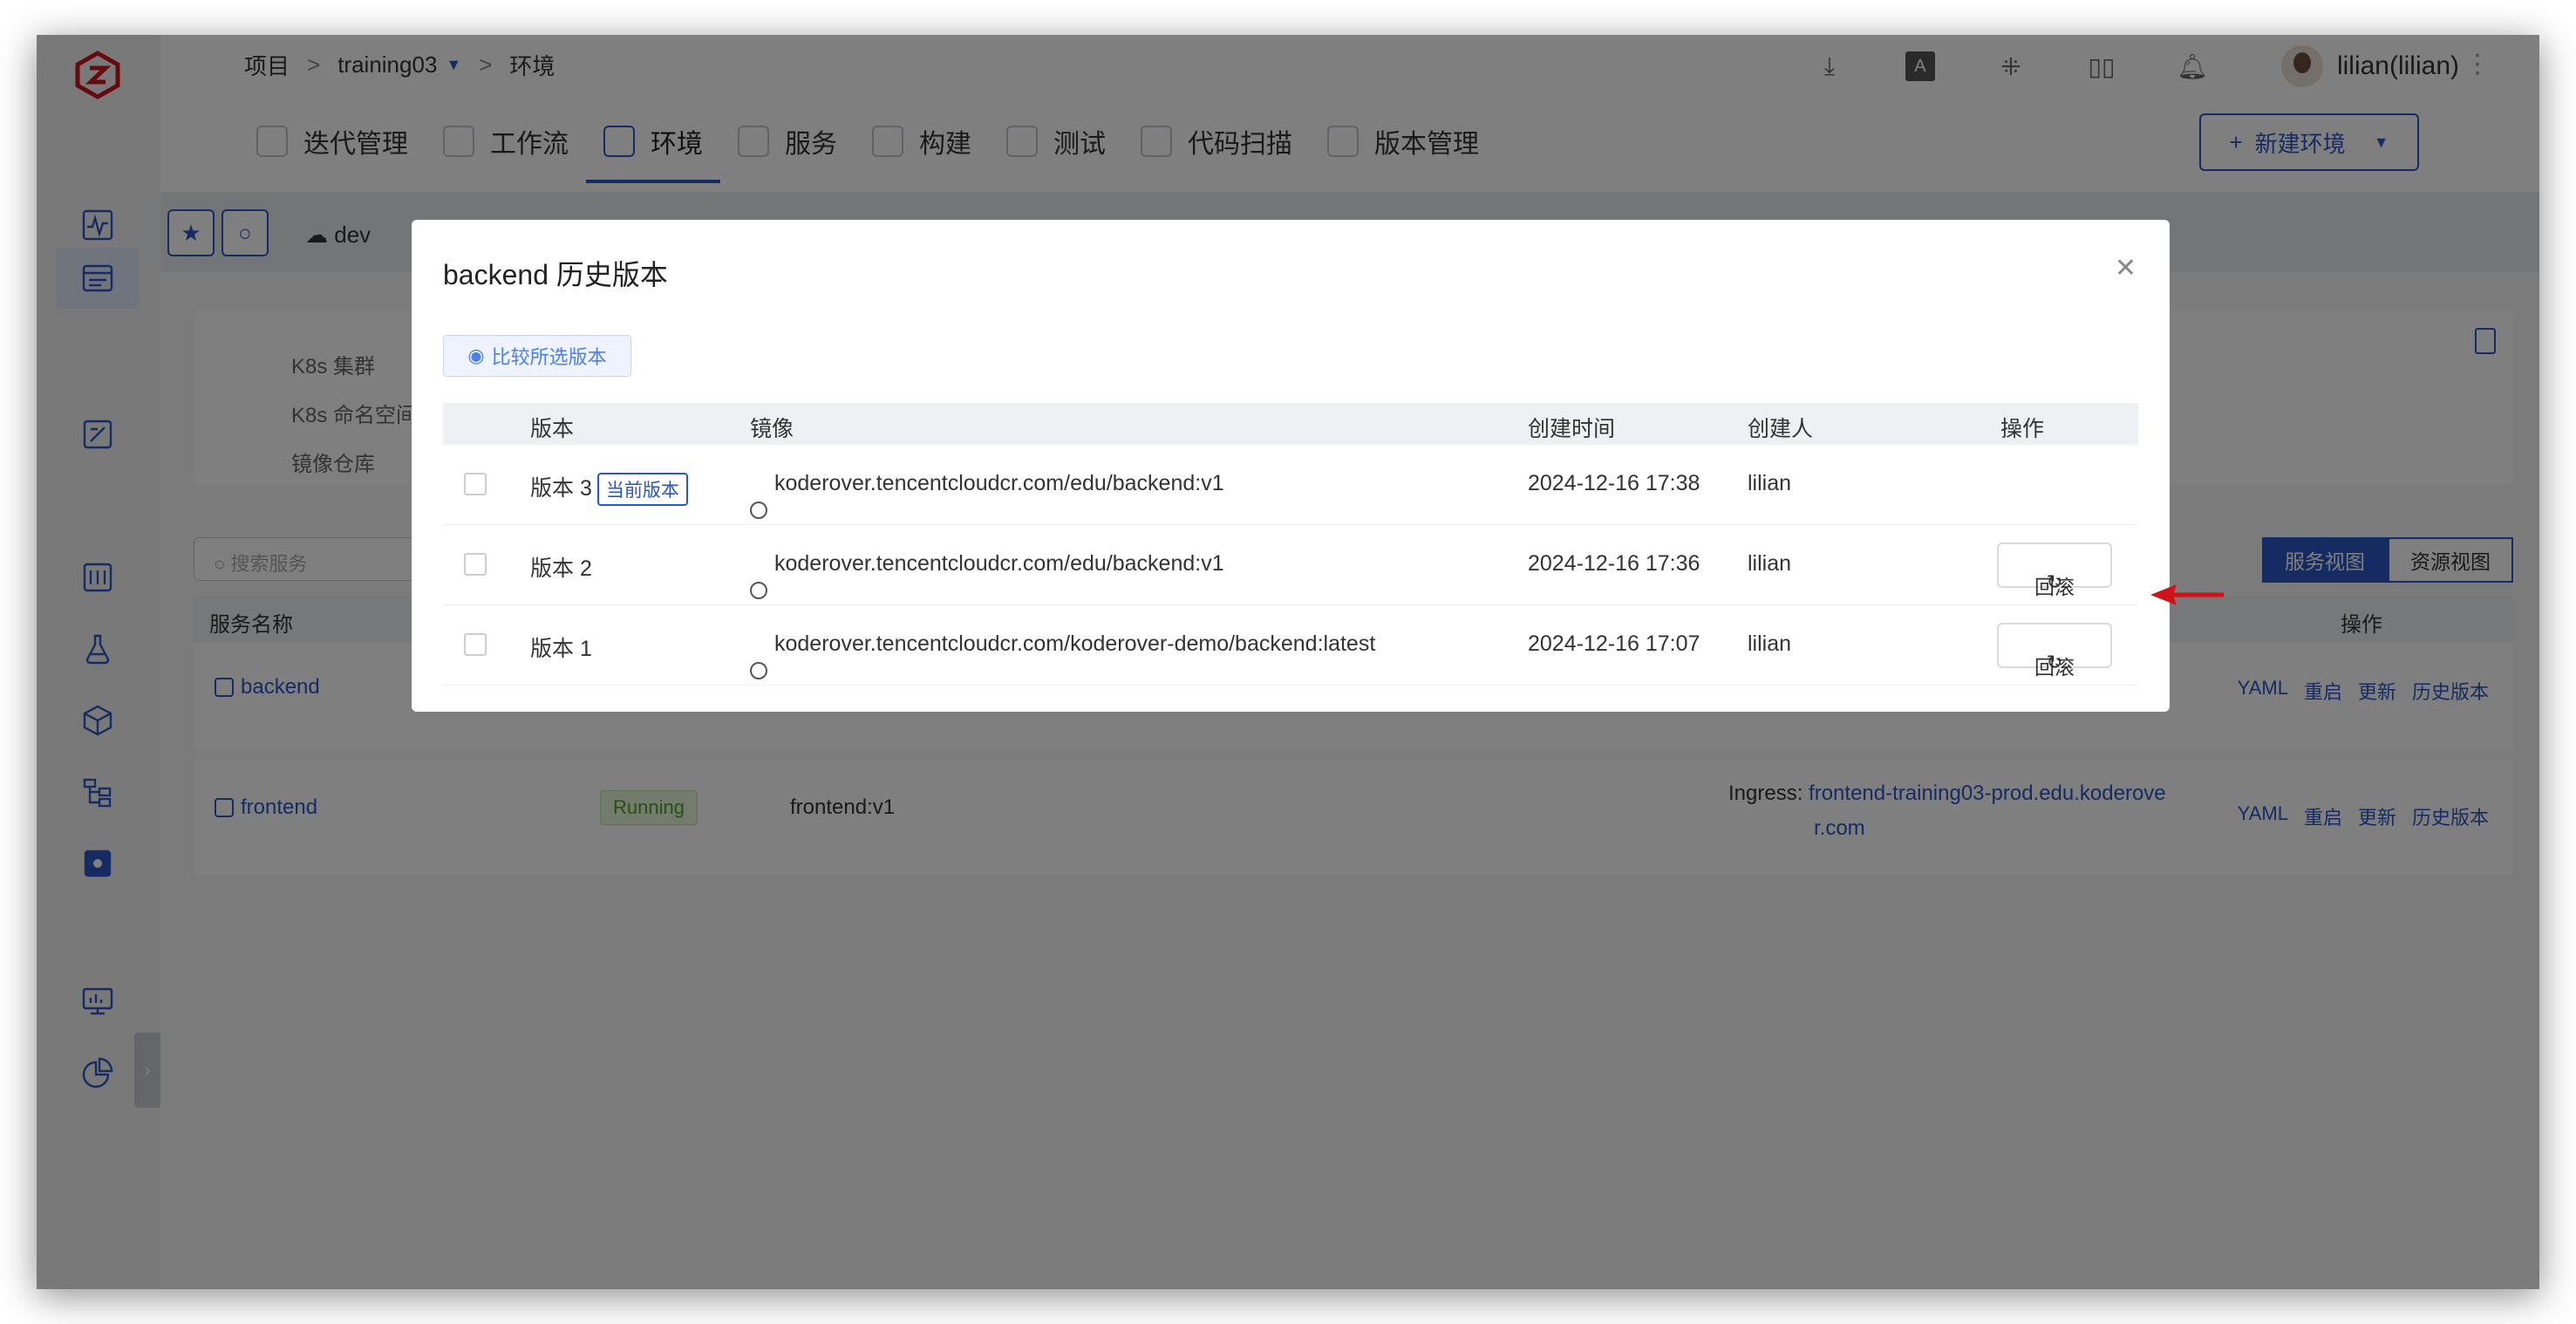 The height and width of the screenshot is (1324, 2576). What do you see at coordinates (537, 356) in the screenshot?
I see `compare-selected-button: ◉ 比较所选版本` at bounding box center [537, 356].